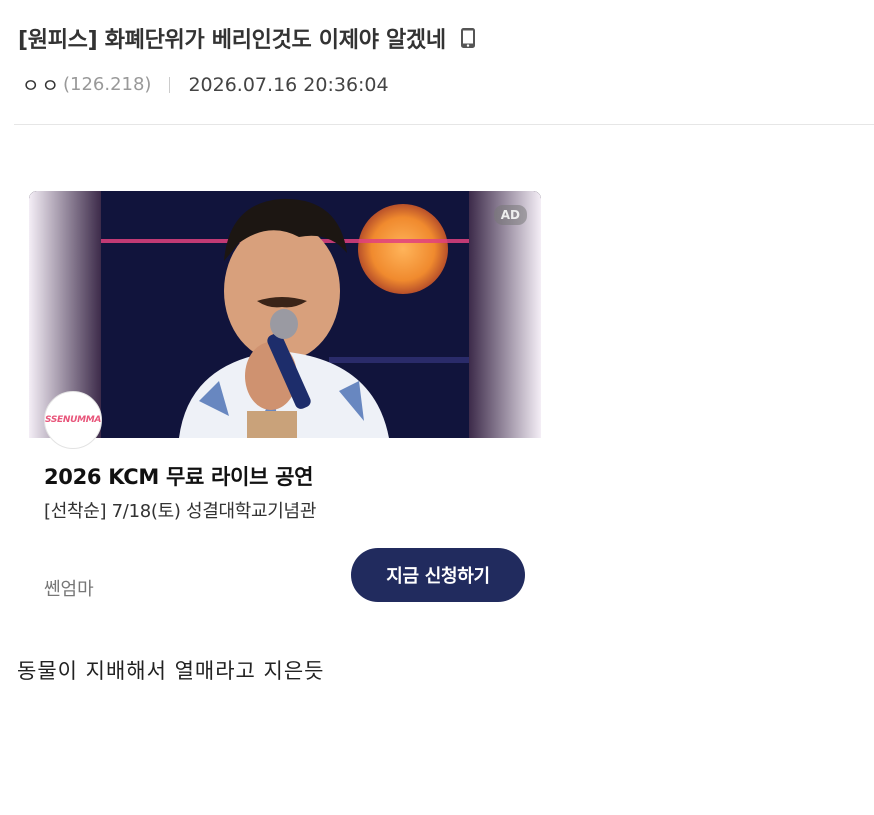  Describe the element at coordinates (288, 84) in the screenshot. I see `post-datetime: 2026.07.16 20:36:04` at that location.